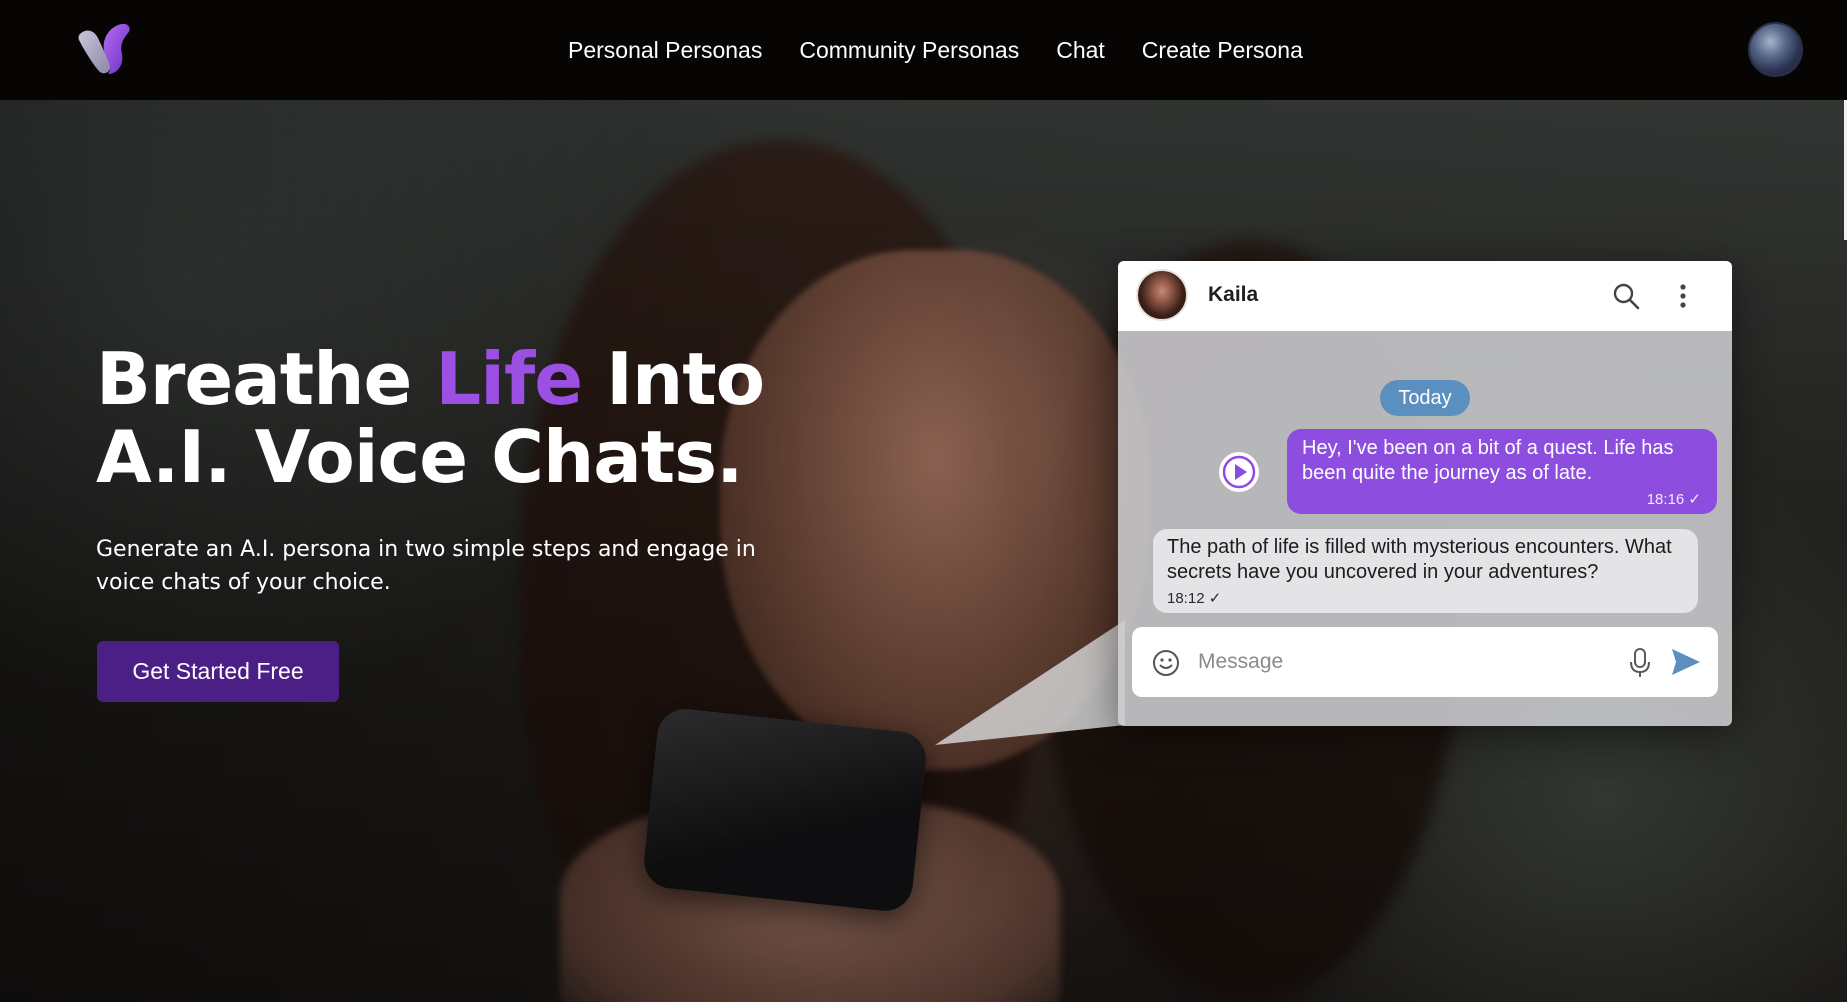  I want to click on contact-avatar, so click(1162, 295).